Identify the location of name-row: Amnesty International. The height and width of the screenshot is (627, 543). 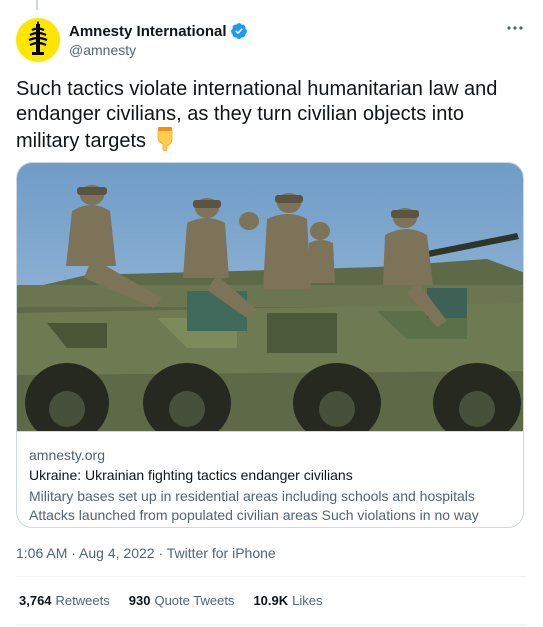
(158, 31).